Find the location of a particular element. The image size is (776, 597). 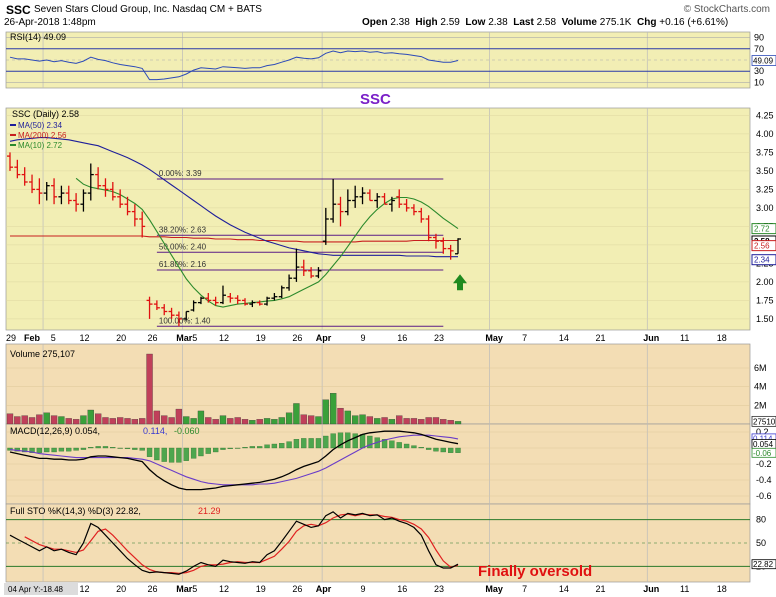

price-tick-1.50: 1.50 is located at coordinates (765, 319).